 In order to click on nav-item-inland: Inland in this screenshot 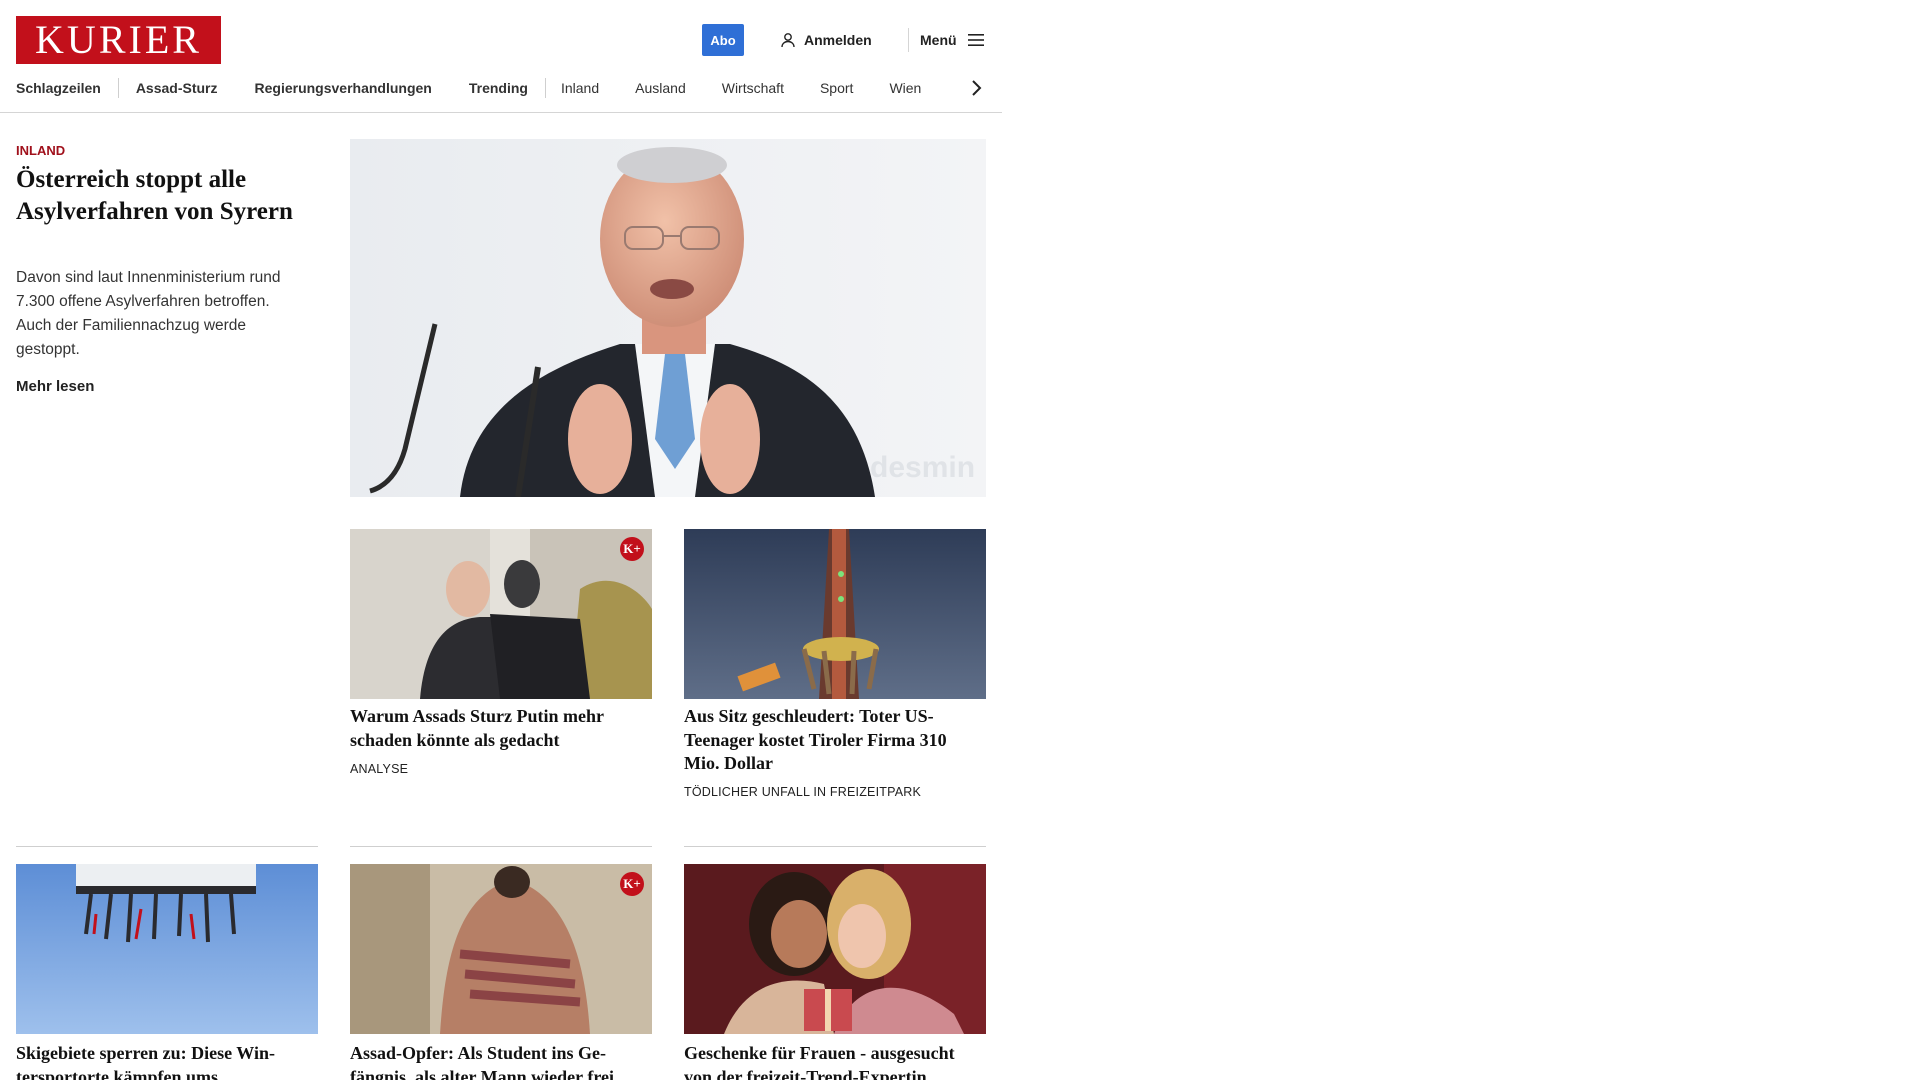, I will do `click(580, 88)`.